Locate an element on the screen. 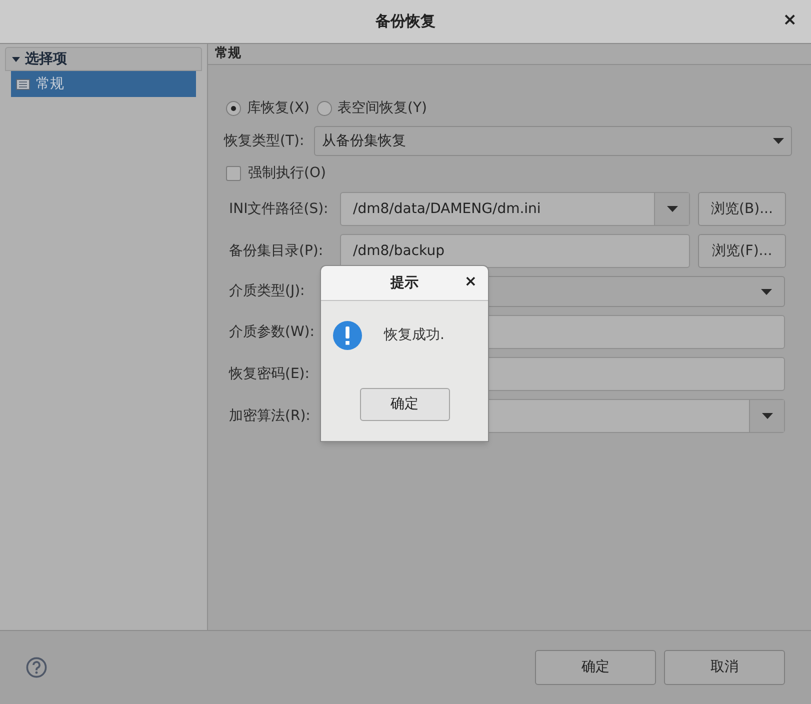  sidebar-item: 常规 is located at coordinates (103, 84).